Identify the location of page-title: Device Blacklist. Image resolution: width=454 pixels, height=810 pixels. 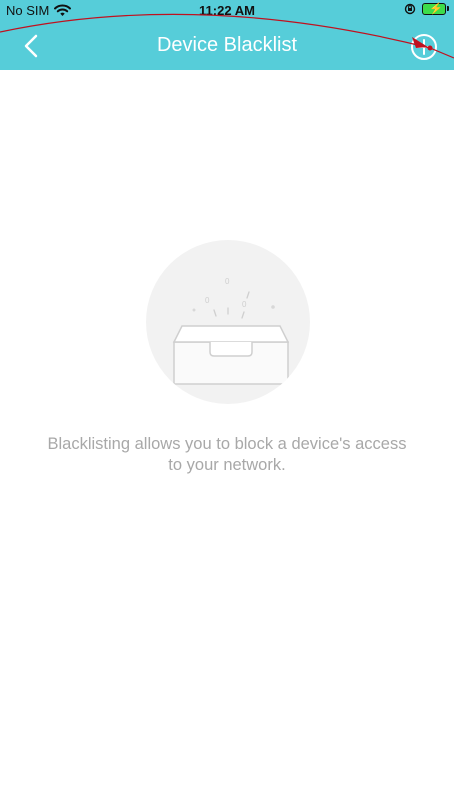
(227, 45).